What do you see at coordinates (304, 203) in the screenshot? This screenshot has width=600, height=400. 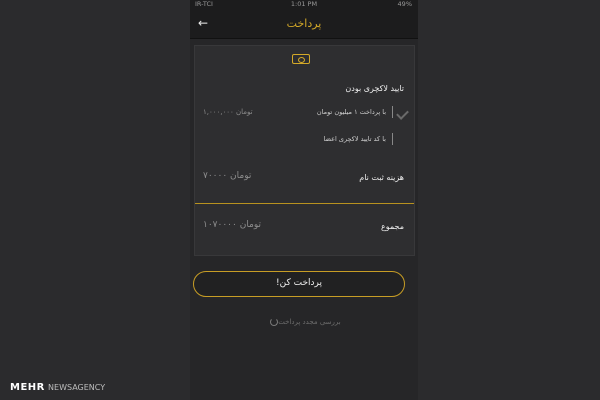 I see `divider-line` at bounding box center [304, 203].